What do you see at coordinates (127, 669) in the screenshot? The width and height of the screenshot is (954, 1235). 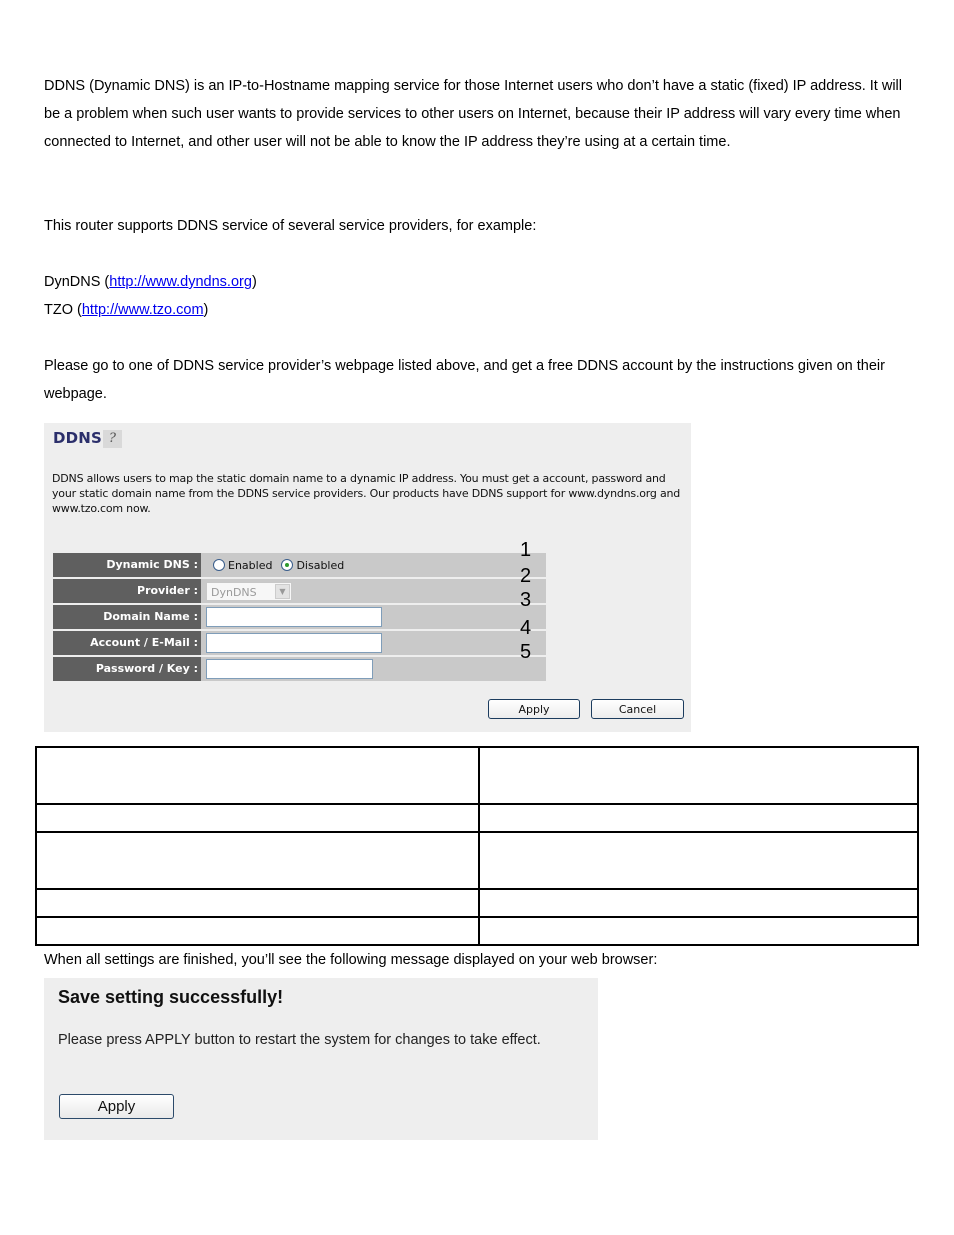 I see `password-label: Password / Key :` at bounding box center [127, 669].